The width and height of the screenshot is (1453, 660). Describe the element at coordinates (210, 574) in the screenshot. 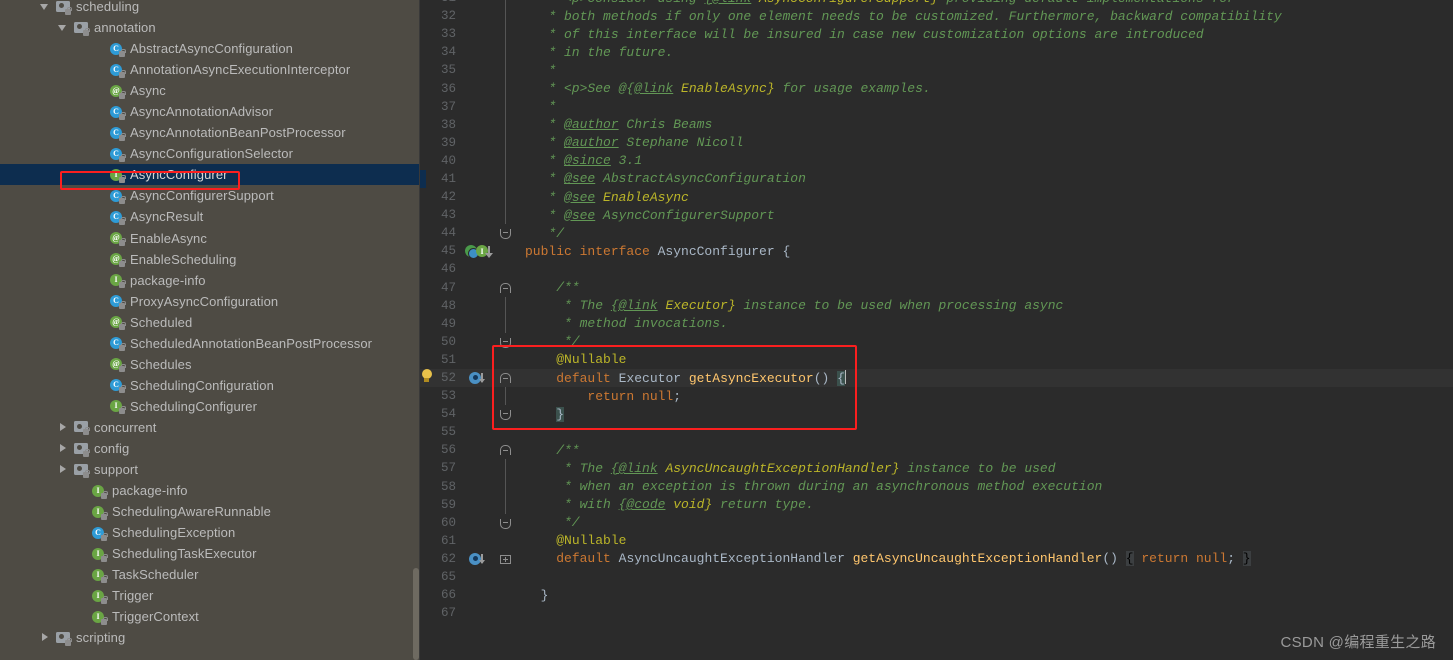

I see `tree-item-taskscheduler: I TaskScheduler` at that location.